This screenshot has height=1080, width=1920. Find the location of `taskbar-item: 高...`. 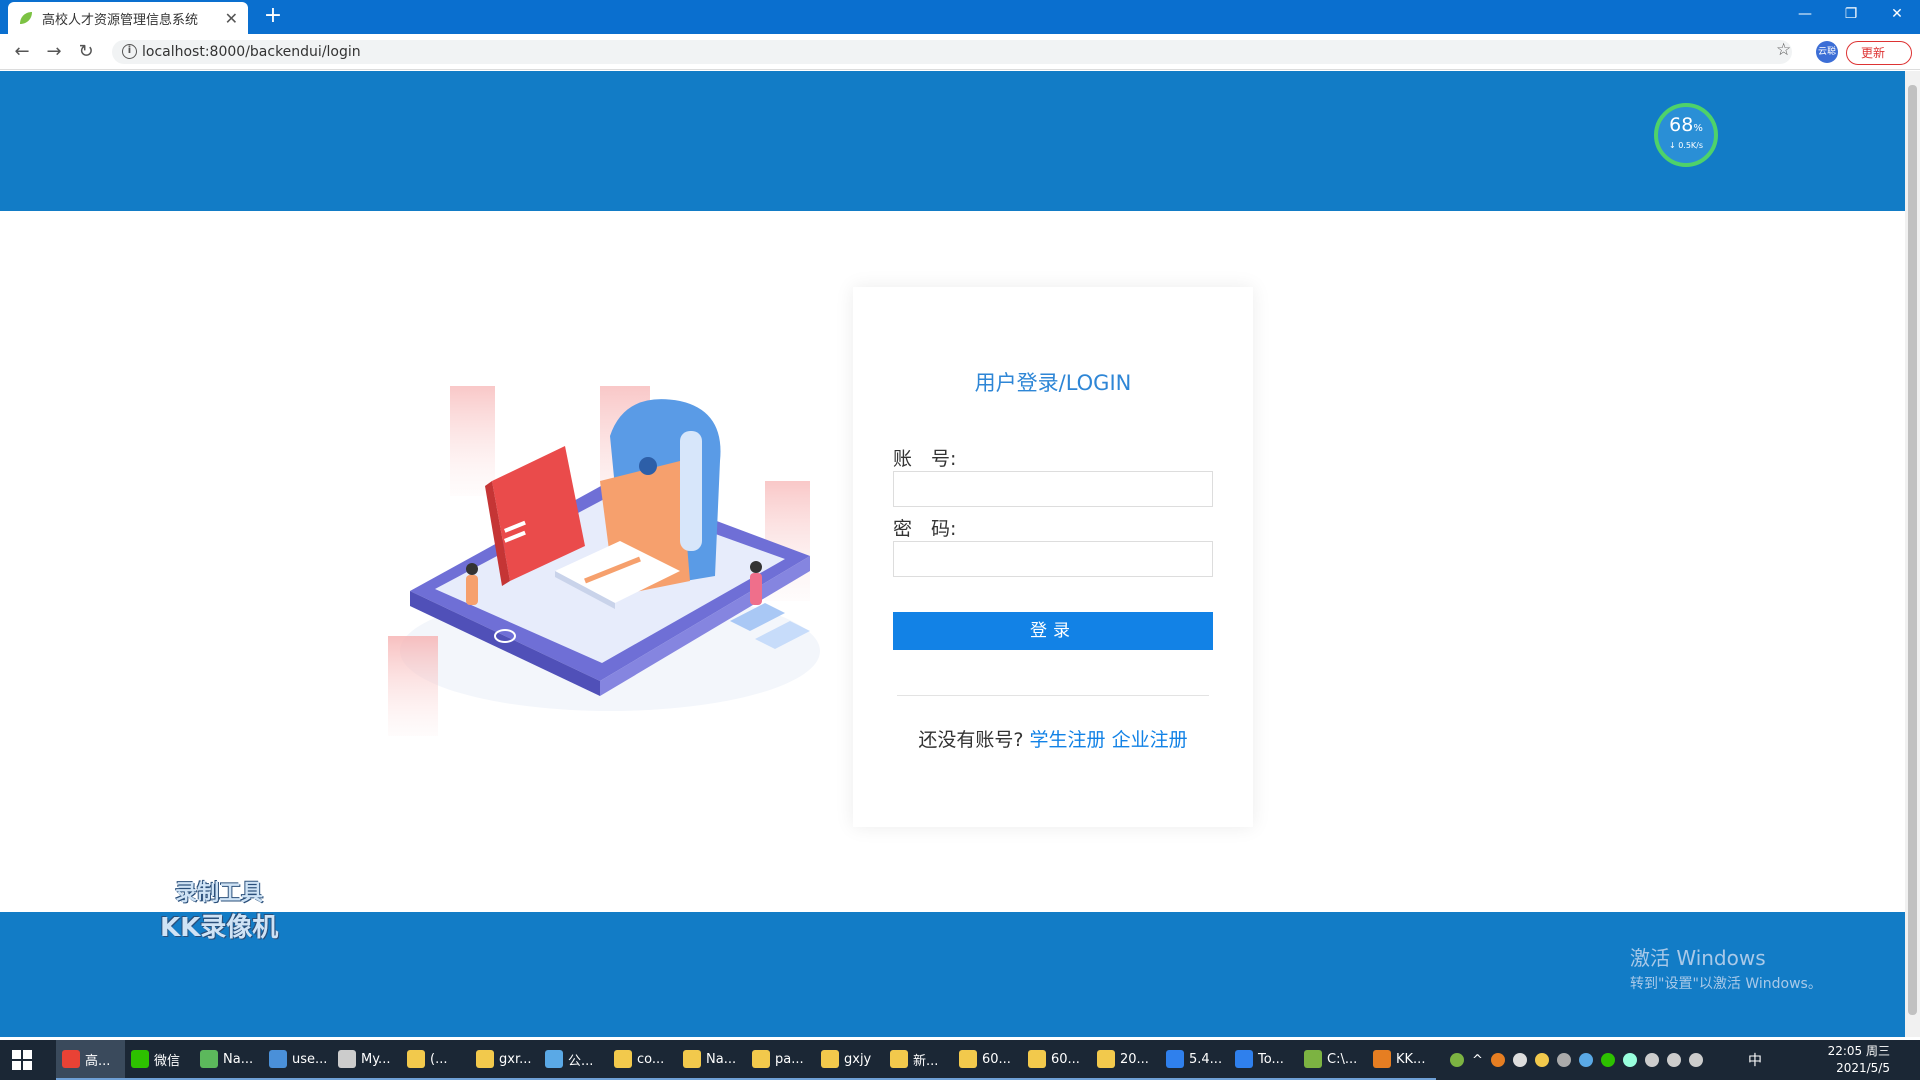

taskbar-item: 高... is located at coordinates (90, 1060).